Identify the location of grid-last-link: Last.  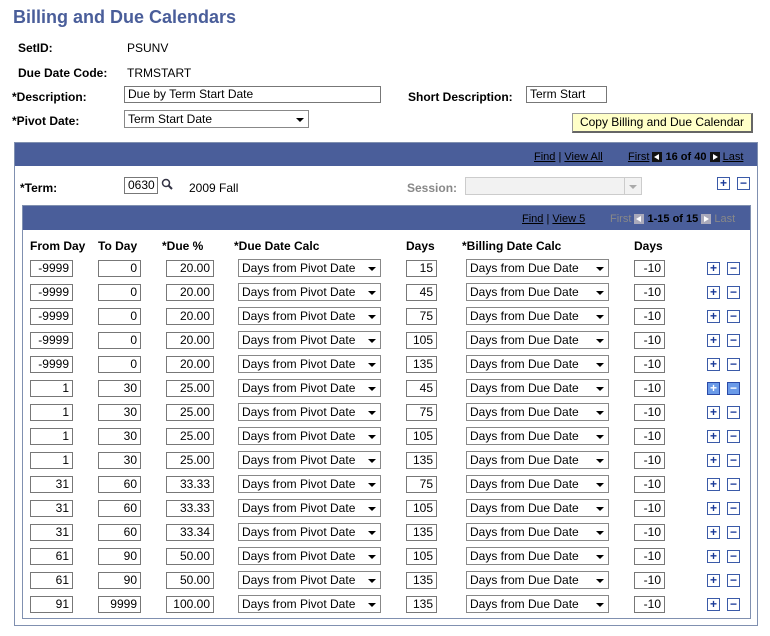
(724, 219).